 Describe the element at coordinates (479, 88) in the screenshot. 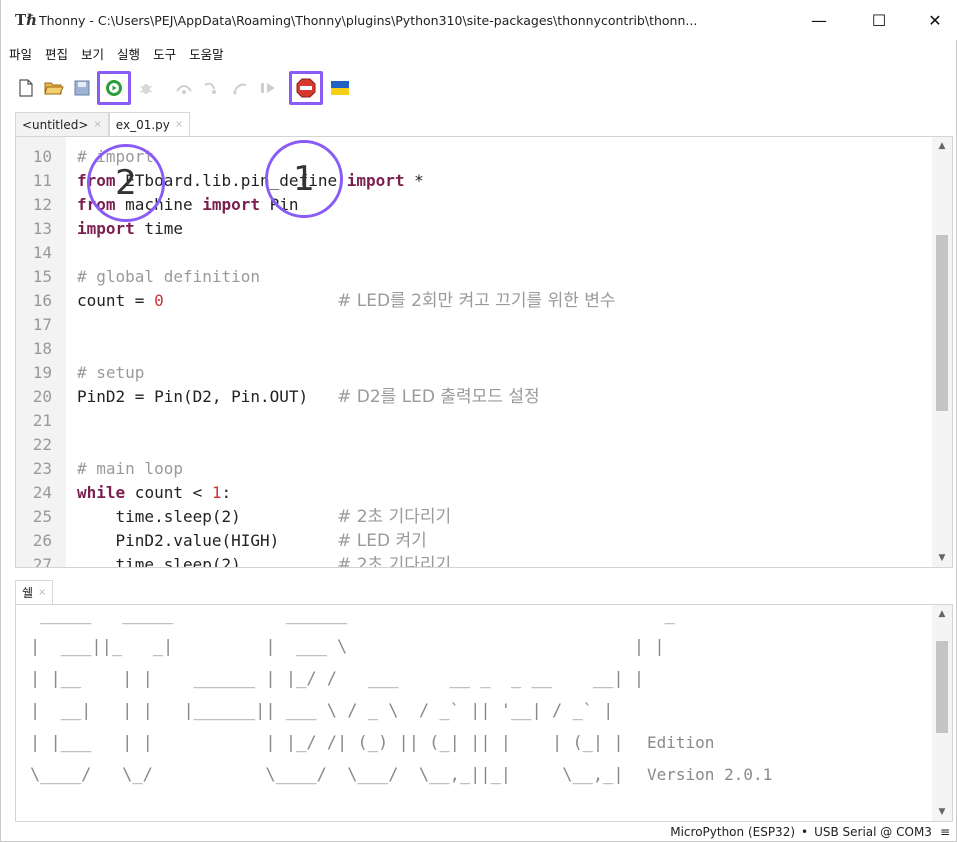

I see `toolbar` at that location.